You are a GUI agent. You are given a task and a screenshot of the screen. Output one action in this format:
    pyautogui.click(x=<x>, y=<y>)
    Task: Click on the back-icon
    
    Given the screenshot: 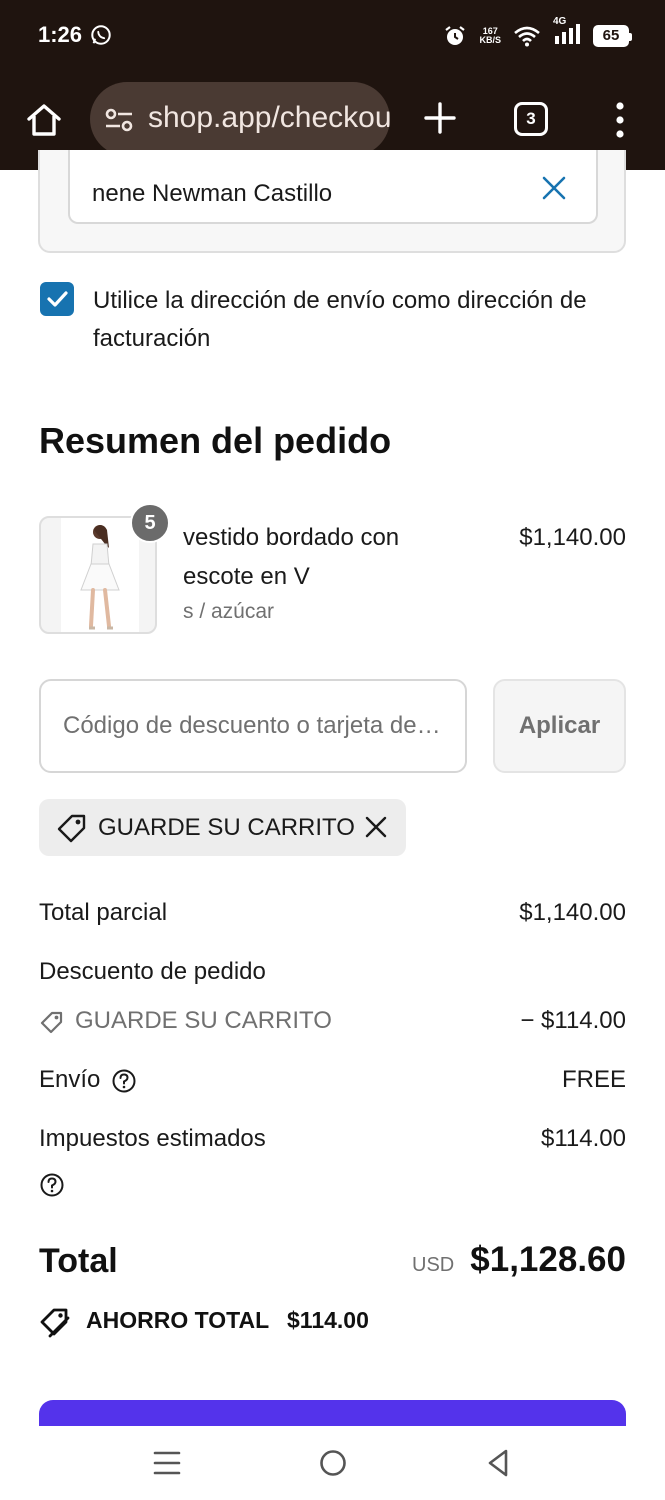 What is the action you would take?
    pyautogui.click(x=499, y=1463)
    